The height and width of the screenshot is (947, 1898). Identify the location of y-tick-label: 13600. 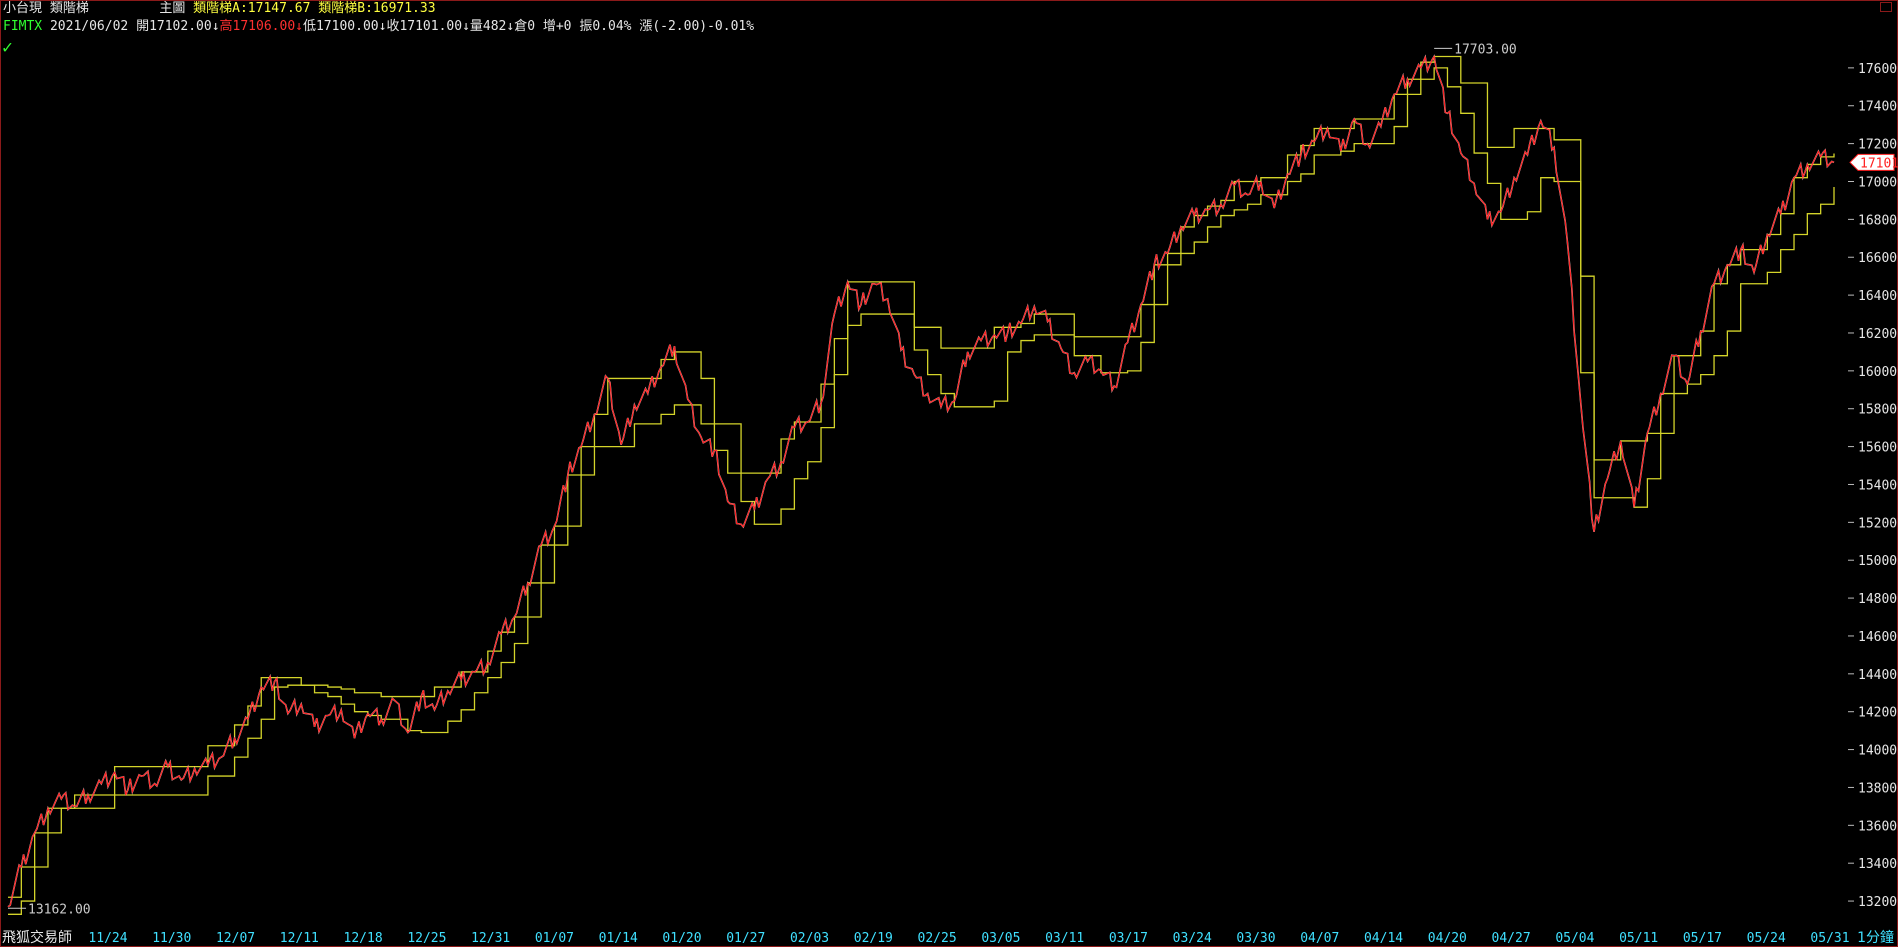
(1877, 826).